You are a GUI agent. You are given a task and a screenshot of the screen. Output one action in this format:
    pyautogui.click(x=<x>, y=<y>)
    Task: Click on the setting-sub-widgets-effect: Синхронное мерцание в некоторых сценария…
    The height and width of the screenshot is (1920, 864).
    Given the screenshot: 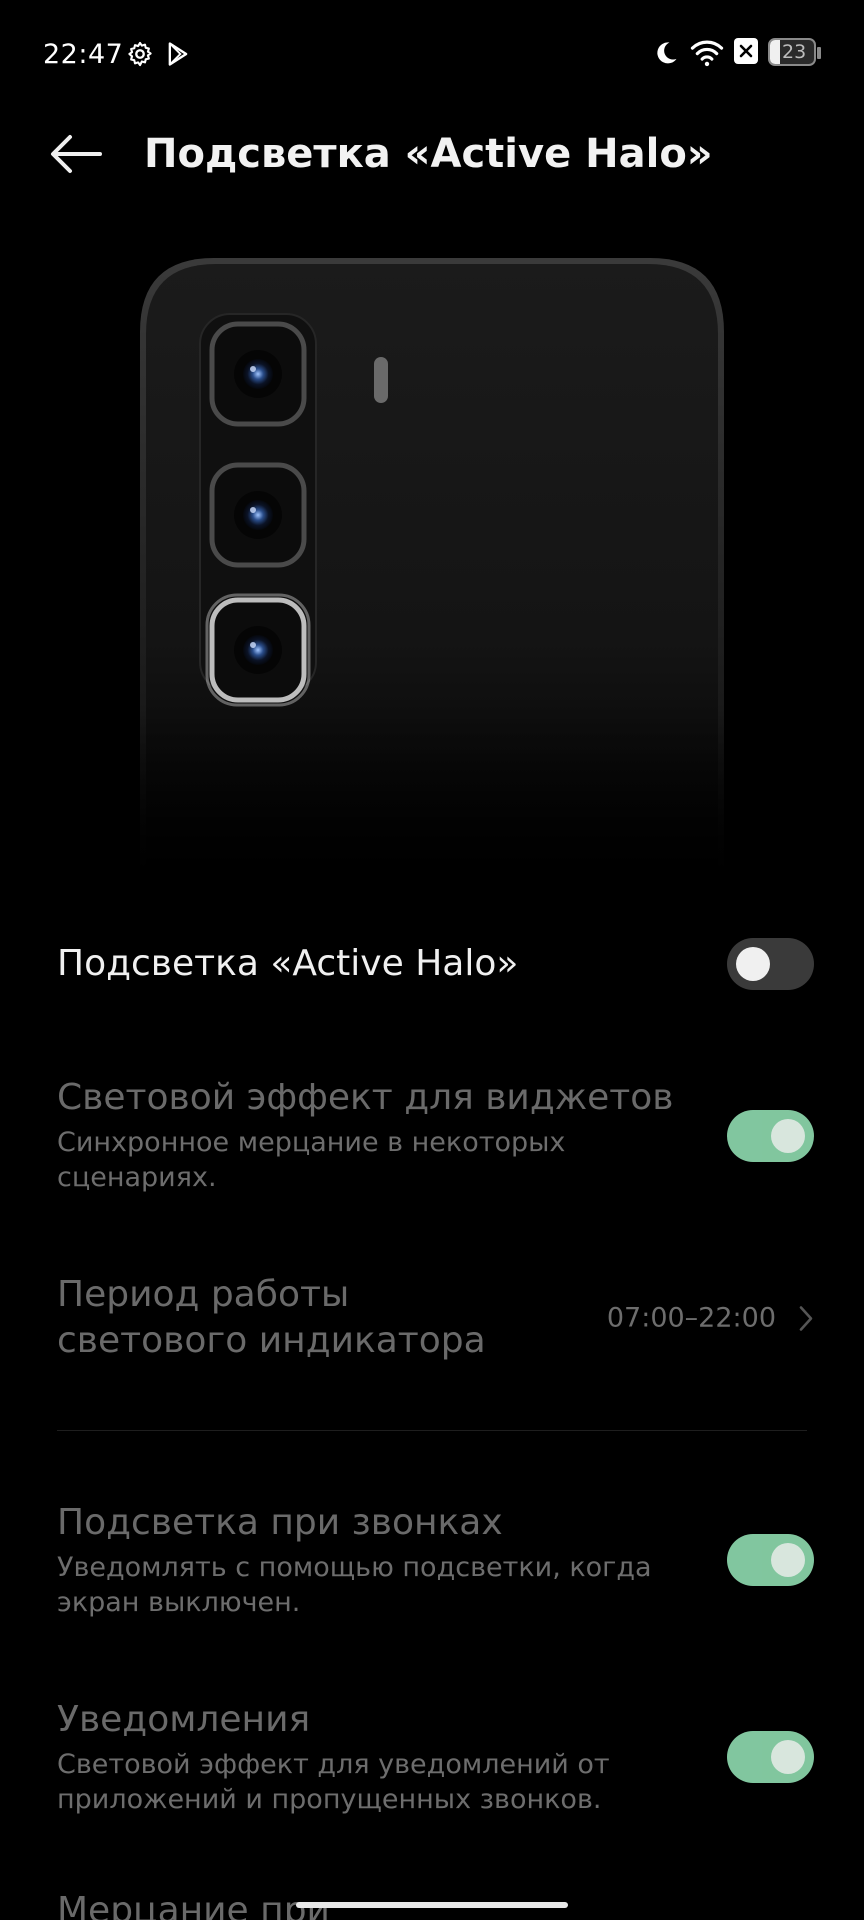 What is the action you would take?
    pyautogui.click(x=311, y=1160)
    